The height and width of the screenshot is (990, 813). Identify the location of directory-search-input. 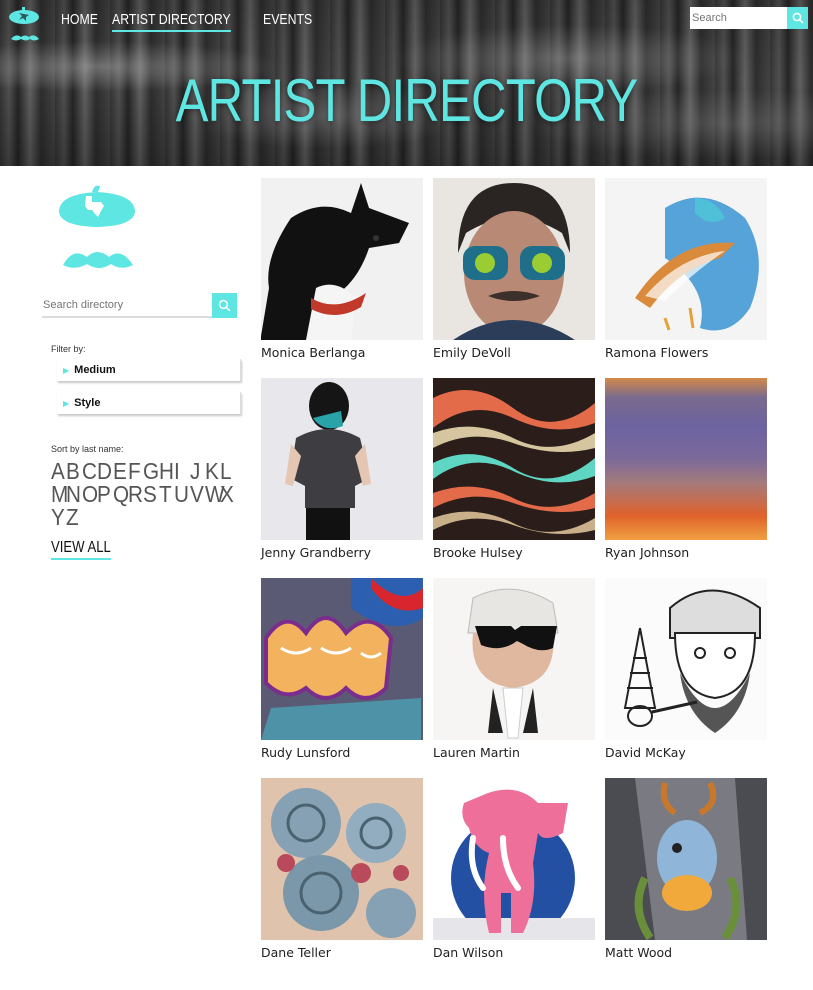
(127, 305).